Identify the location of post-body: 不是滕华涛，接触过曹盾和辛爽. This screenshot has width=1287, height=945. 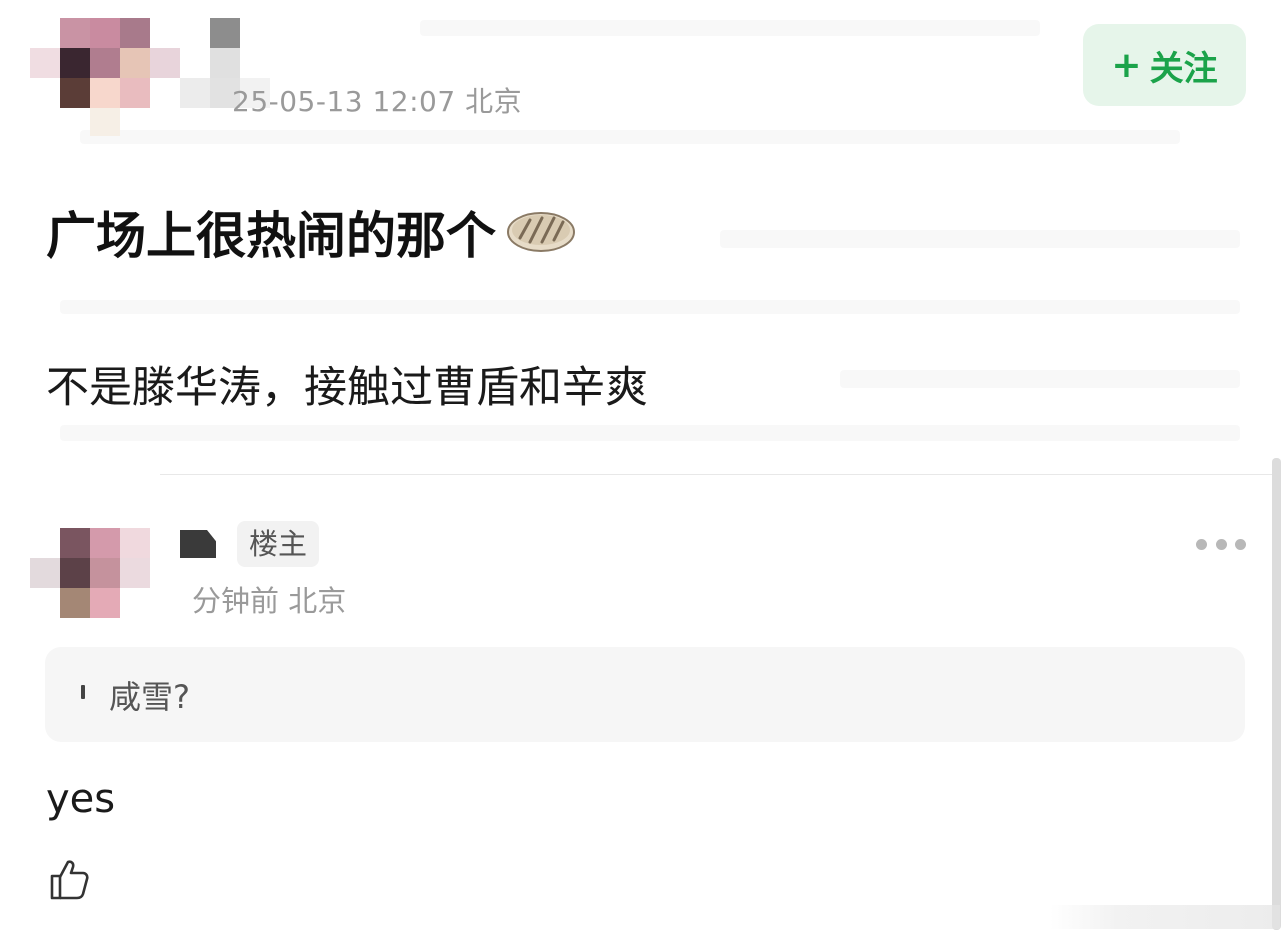
(347, 388).